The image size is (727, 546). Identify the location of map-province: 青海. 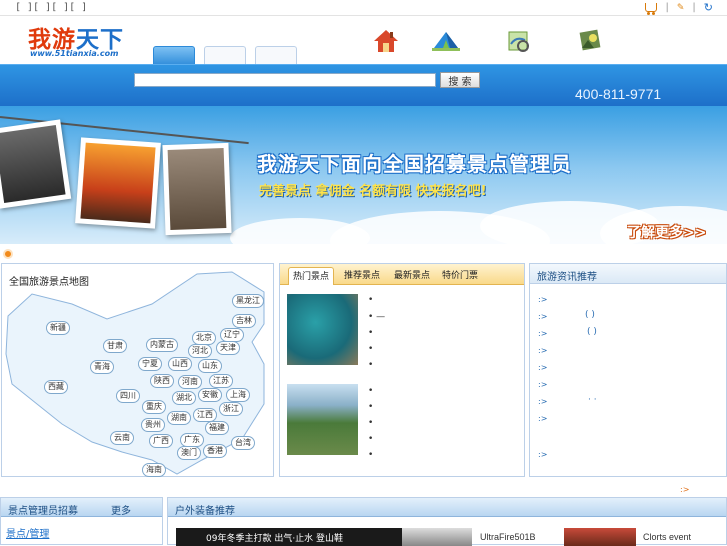
(102, 367).